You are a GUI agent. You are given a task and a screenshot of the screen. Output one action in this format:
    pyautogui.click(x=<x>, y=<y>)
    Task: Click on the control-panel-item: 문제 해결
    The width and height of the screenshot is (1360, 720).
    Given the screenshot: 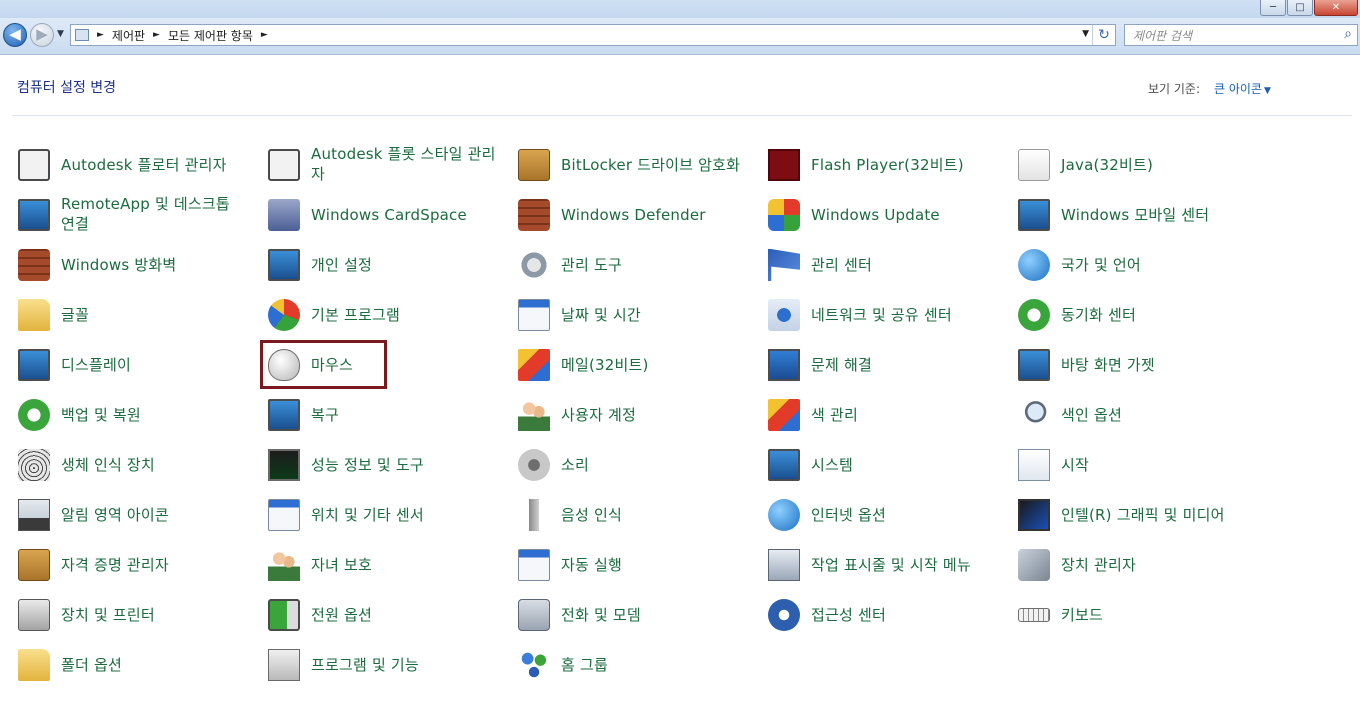 What is the action you would take?
    pyautogui.click(x=884, y=365)
    